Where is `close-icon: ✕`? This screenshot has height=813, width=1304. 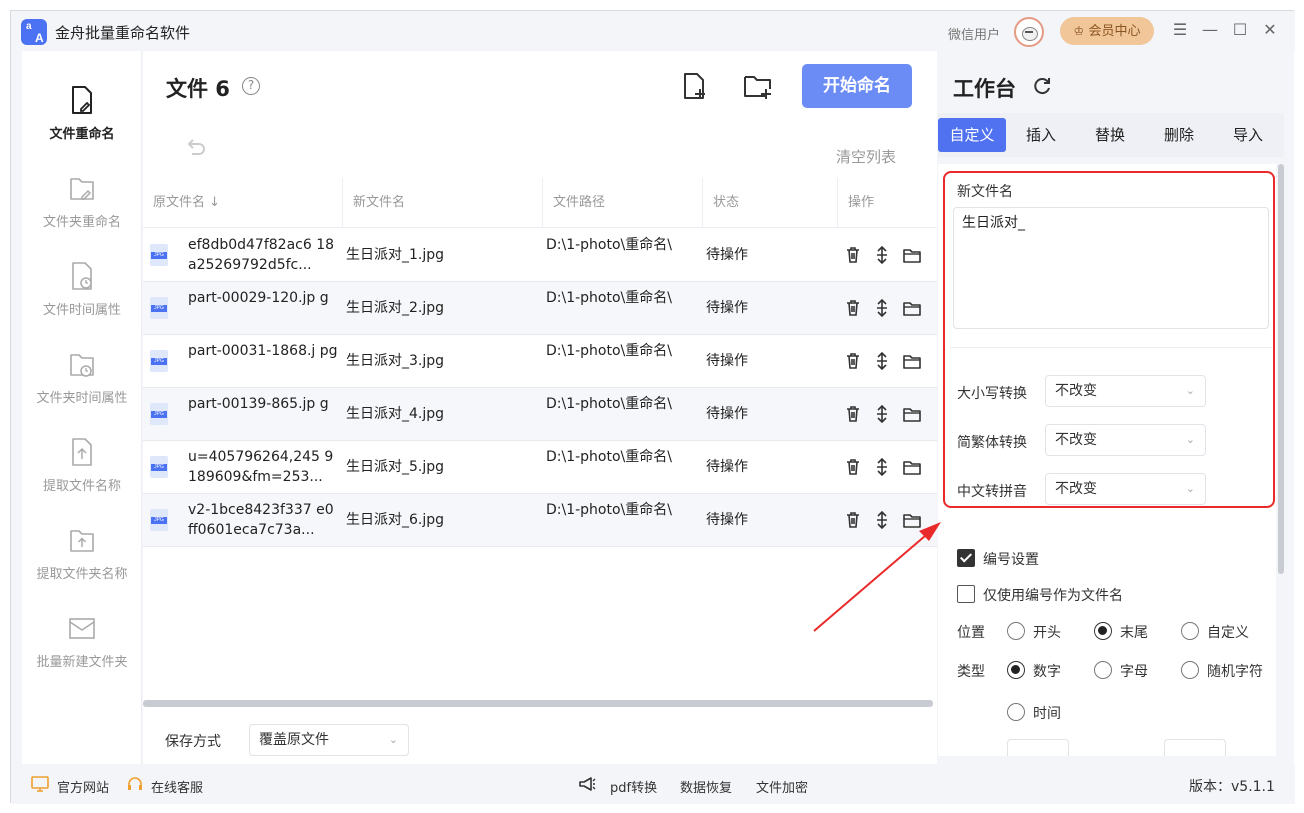 close-icon: ✕ is located at coordinates (1270, 30).